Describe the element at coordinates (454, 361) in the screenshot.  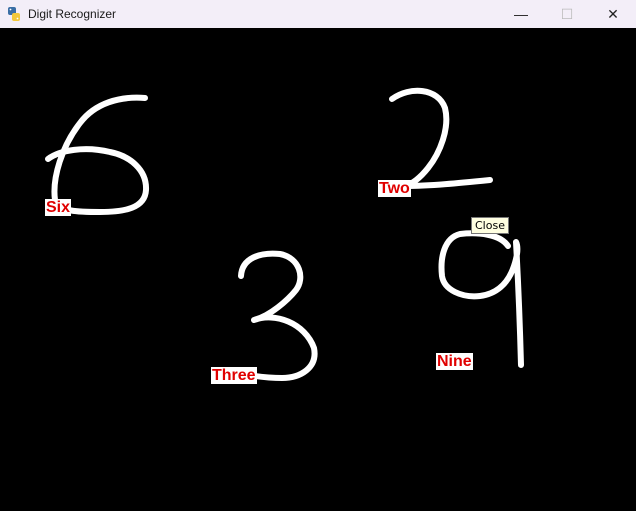
I see `prediction-label-nine: Nine` at that location.